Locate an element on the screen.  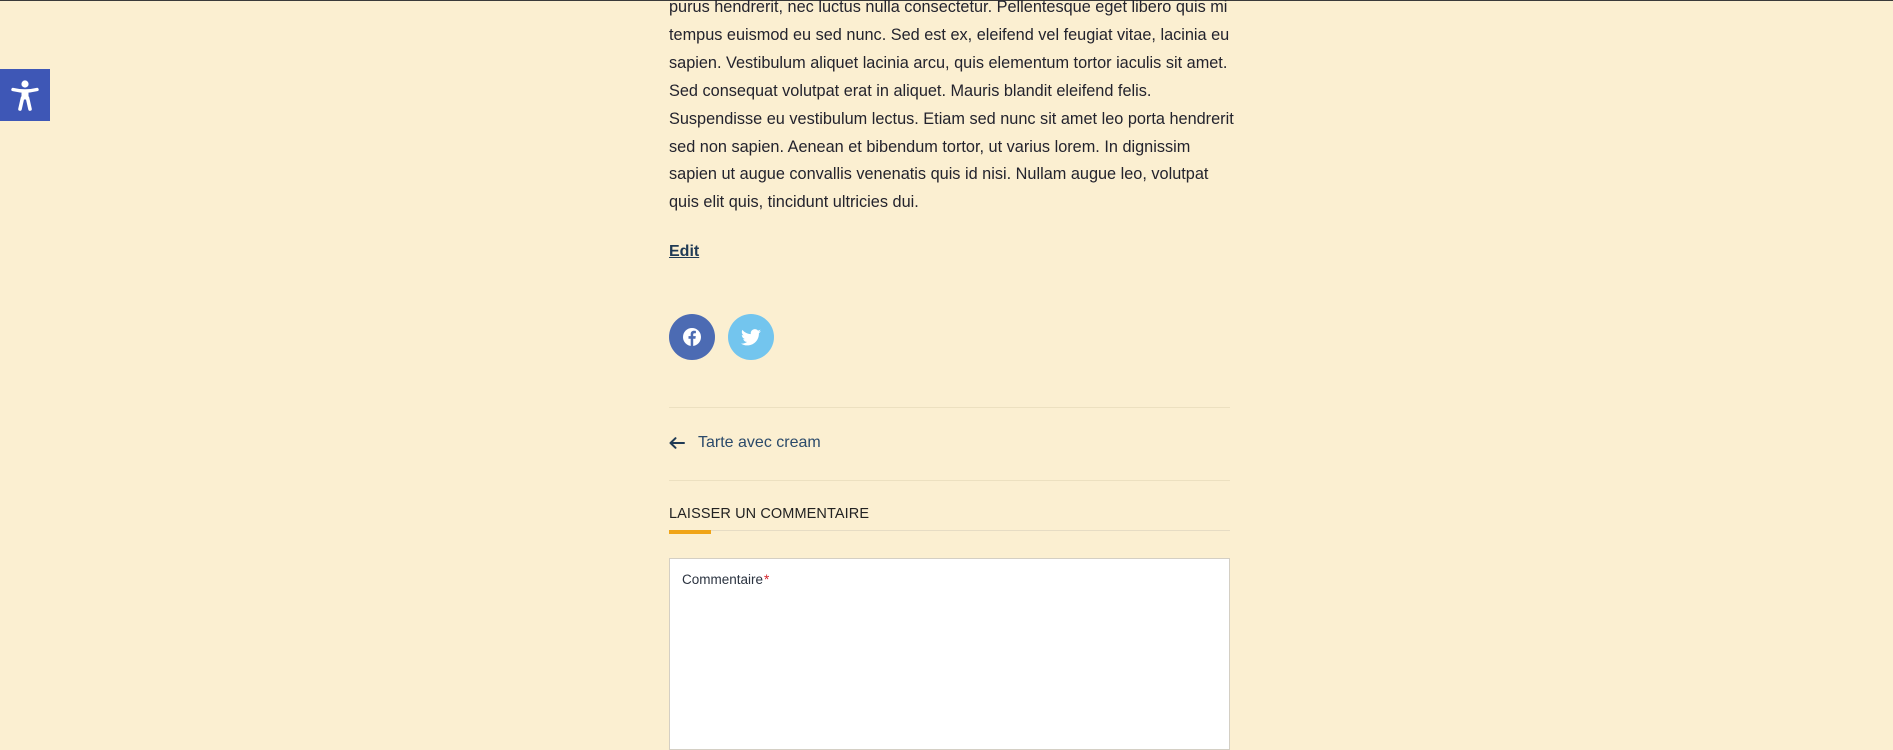
heading-underline is located at coordinates (949, 530).